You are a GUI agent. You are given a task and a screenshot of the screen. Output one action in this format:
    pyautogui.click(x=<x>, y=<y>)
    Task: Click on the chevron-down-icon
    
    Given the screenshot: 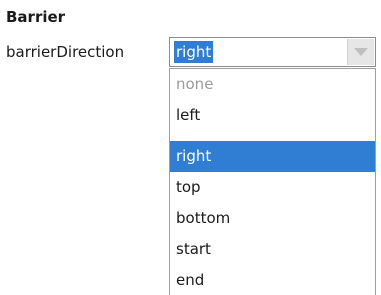 What is the action you would take?
    pyautogui.click(x=361, y=52)
    